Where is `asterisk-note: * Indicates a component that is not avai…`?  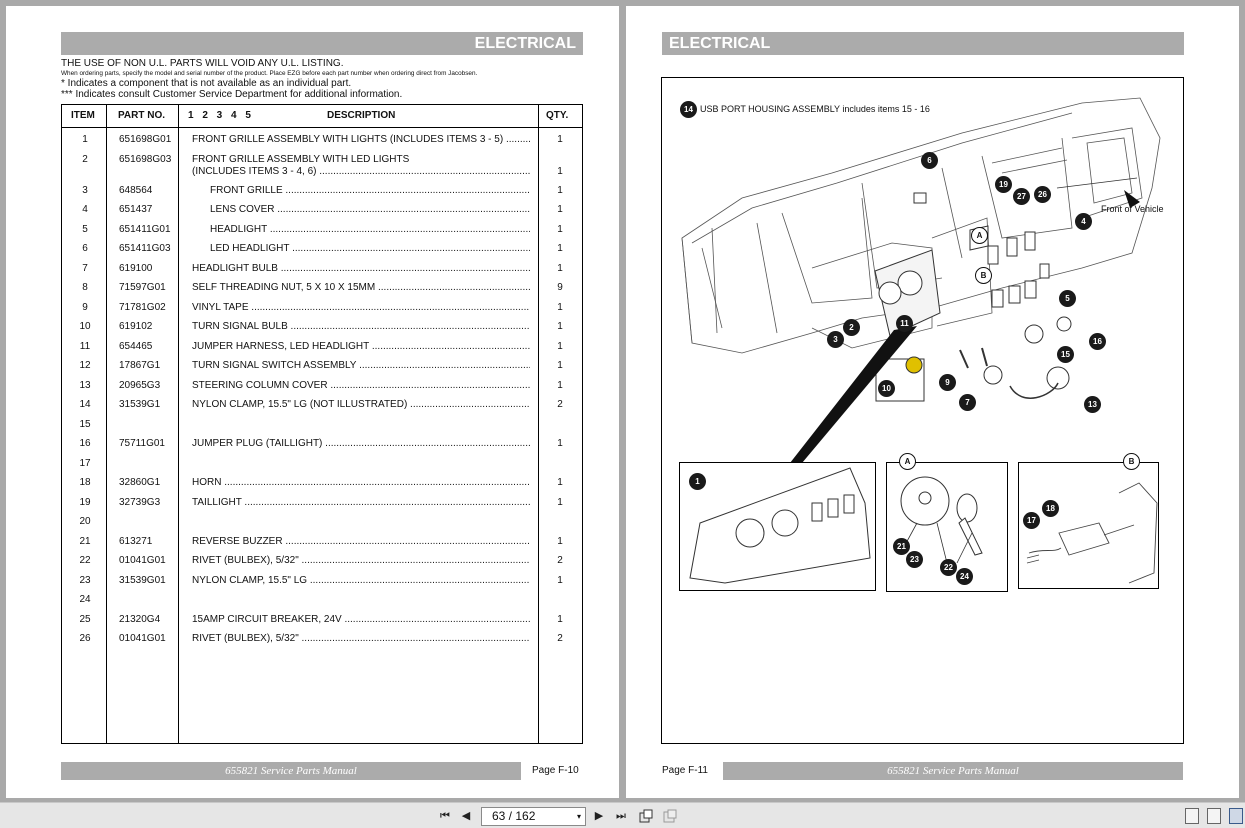 asterisk-note: * Indicates a component that is not avai… is located at coordinates (206, 83).